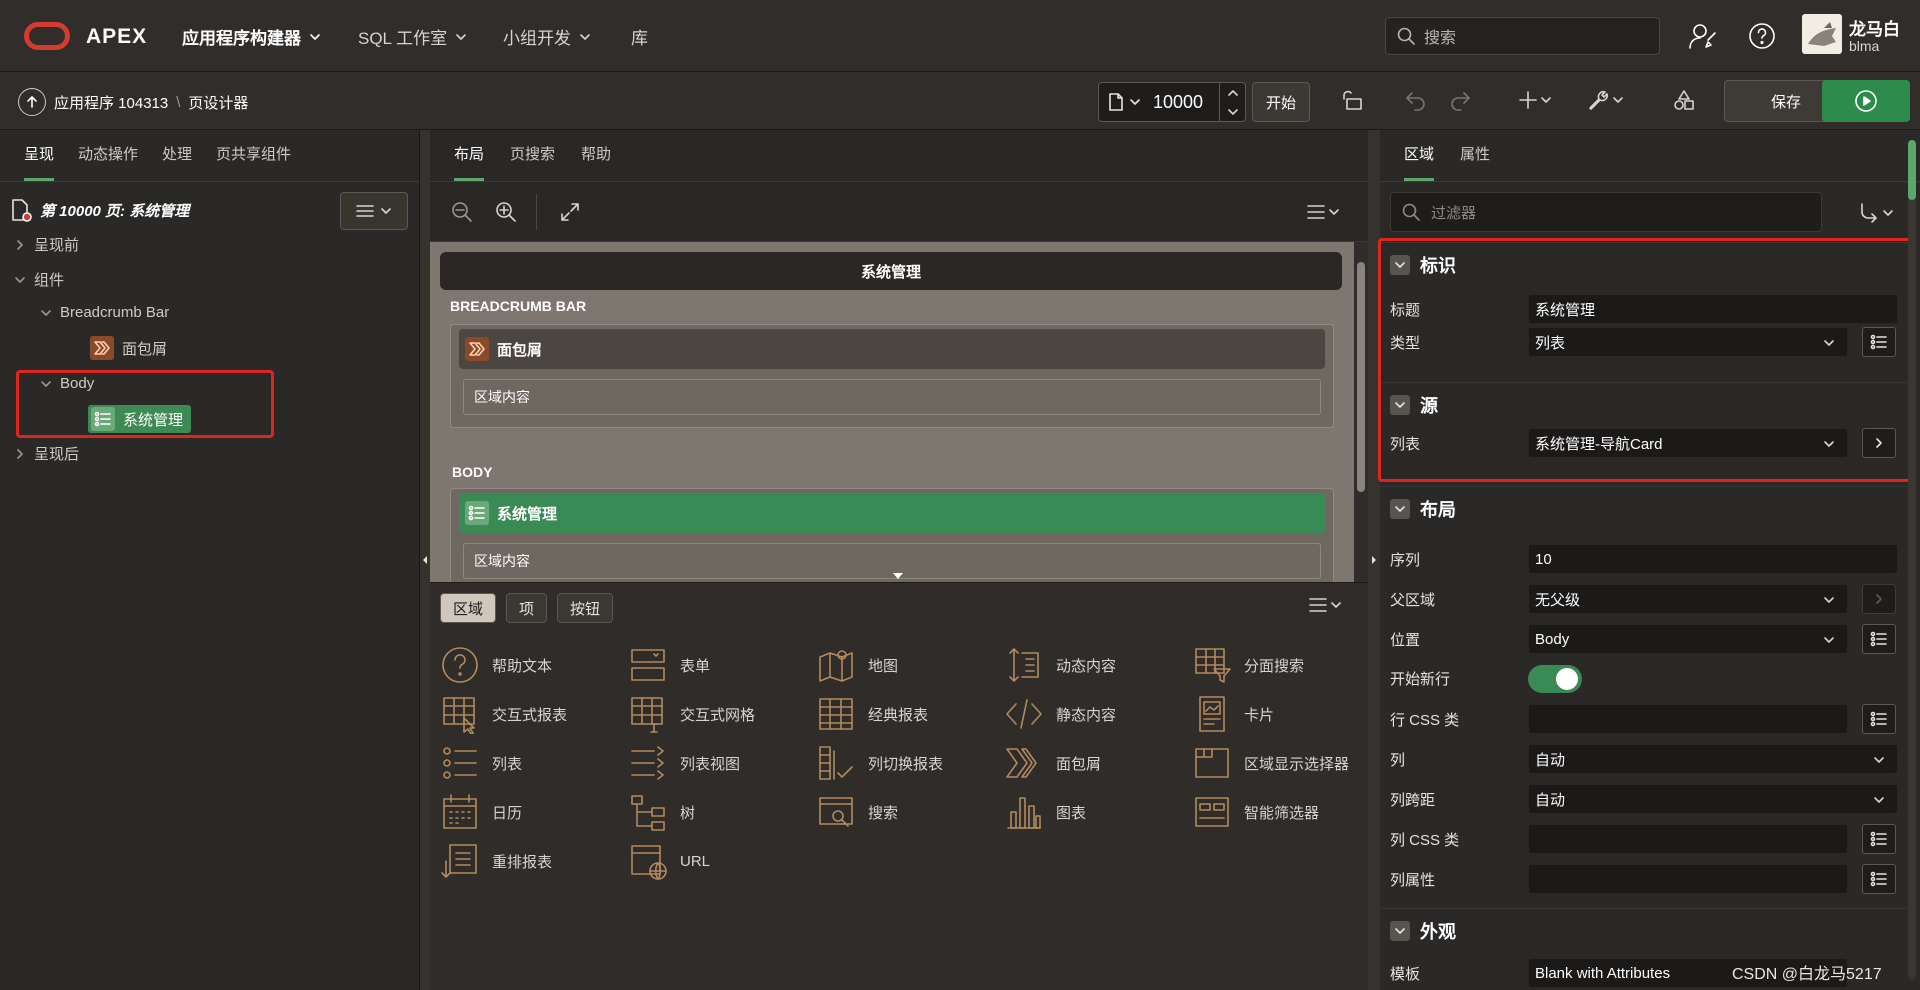 This screenshot has width=1920, height=990. What do you see at coordinates (691, 714) in the screenshot?
I see `gallery-interactive-grid: 交互式网格` at bounding box center [691, 714].